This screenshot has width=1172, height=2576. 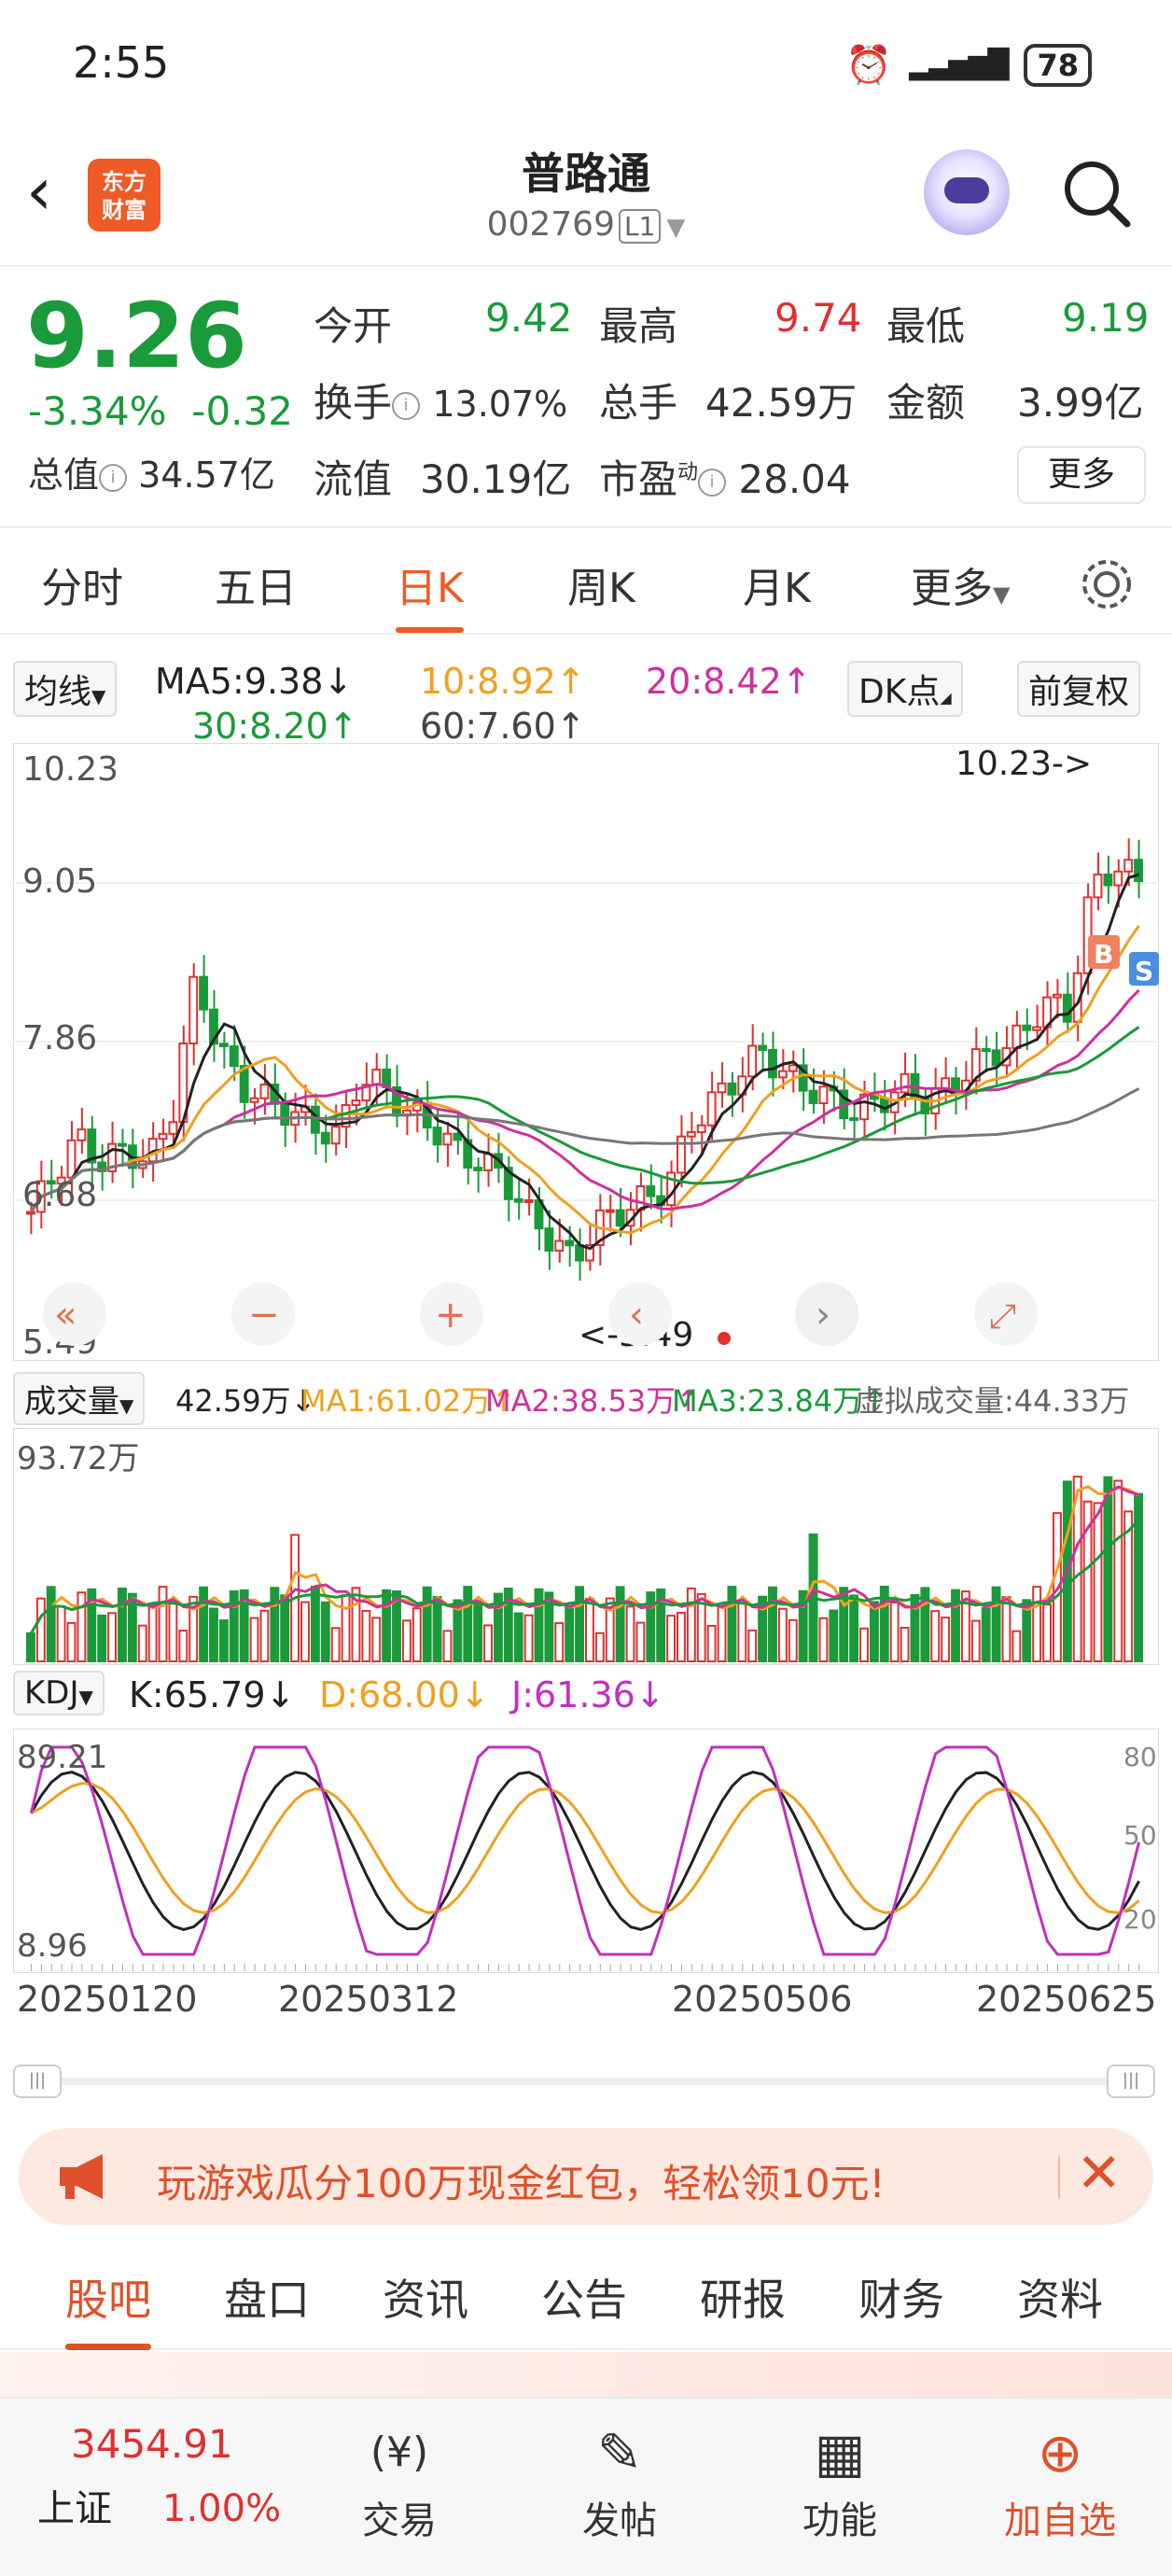 What do you see at coordinates (108, 2308) in the screenshot?
I see `tab-forum: 股吧` at bounding box center [108, 2308].